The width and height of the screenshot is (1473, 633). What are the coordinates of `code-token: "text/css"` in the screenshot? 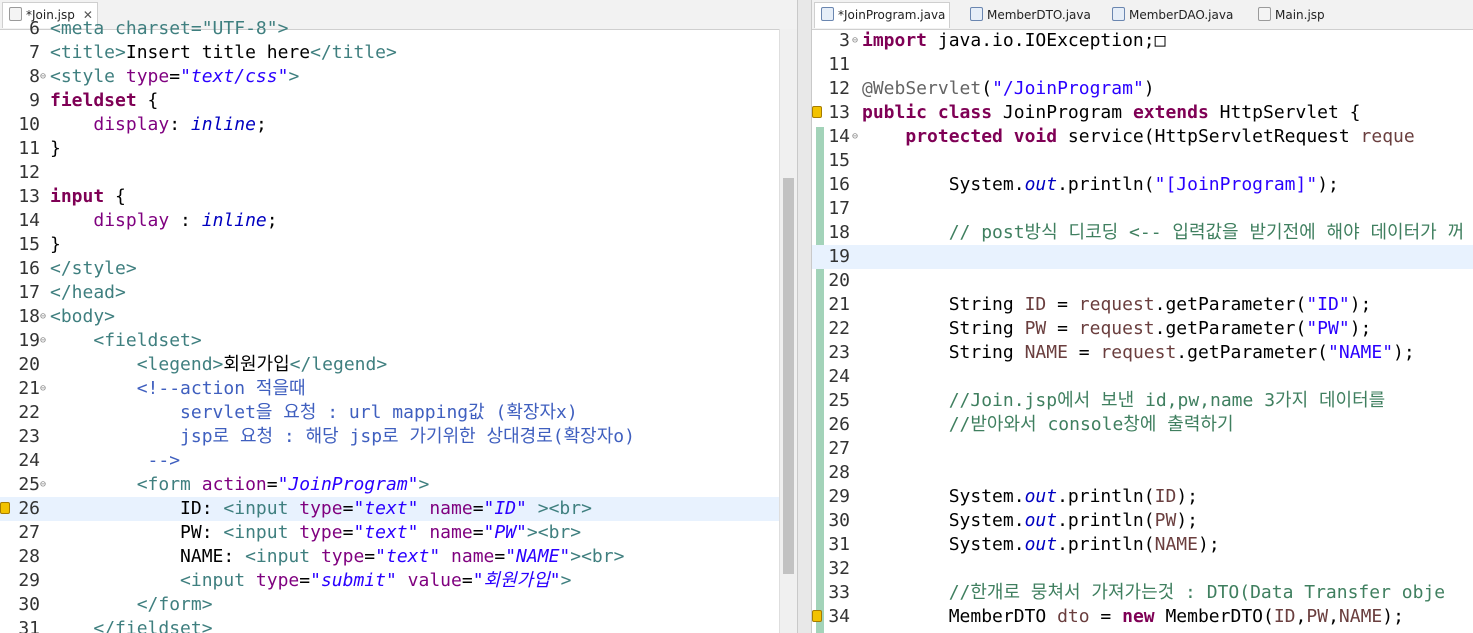 It's located at (234, 76).